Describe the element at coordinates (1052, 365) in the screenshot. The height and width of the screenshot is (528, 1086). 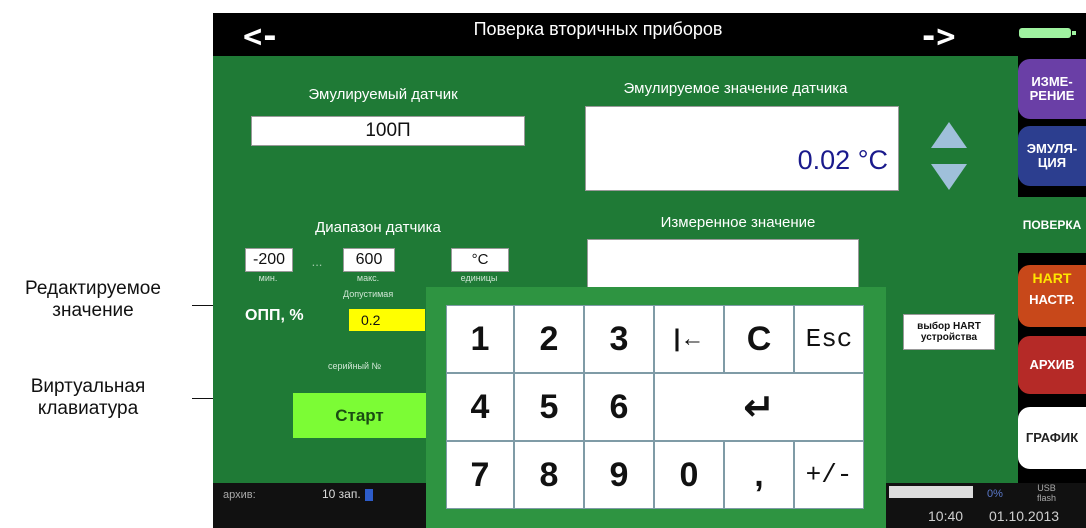
I see `tab-archive: АРХИВ` at that location.